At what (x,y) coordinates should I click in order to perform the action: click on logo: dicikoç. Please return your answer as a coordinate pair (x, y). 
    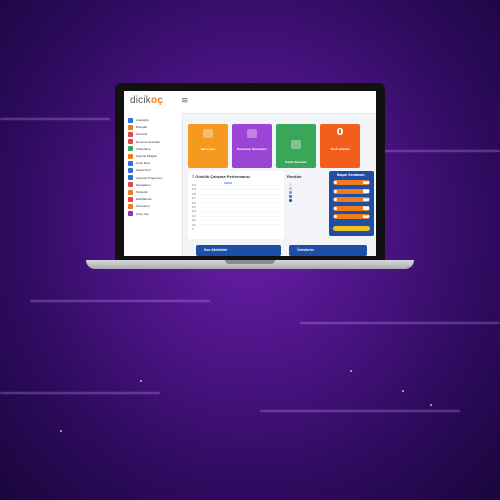
    Looking at the image, I should click on (146, 100).